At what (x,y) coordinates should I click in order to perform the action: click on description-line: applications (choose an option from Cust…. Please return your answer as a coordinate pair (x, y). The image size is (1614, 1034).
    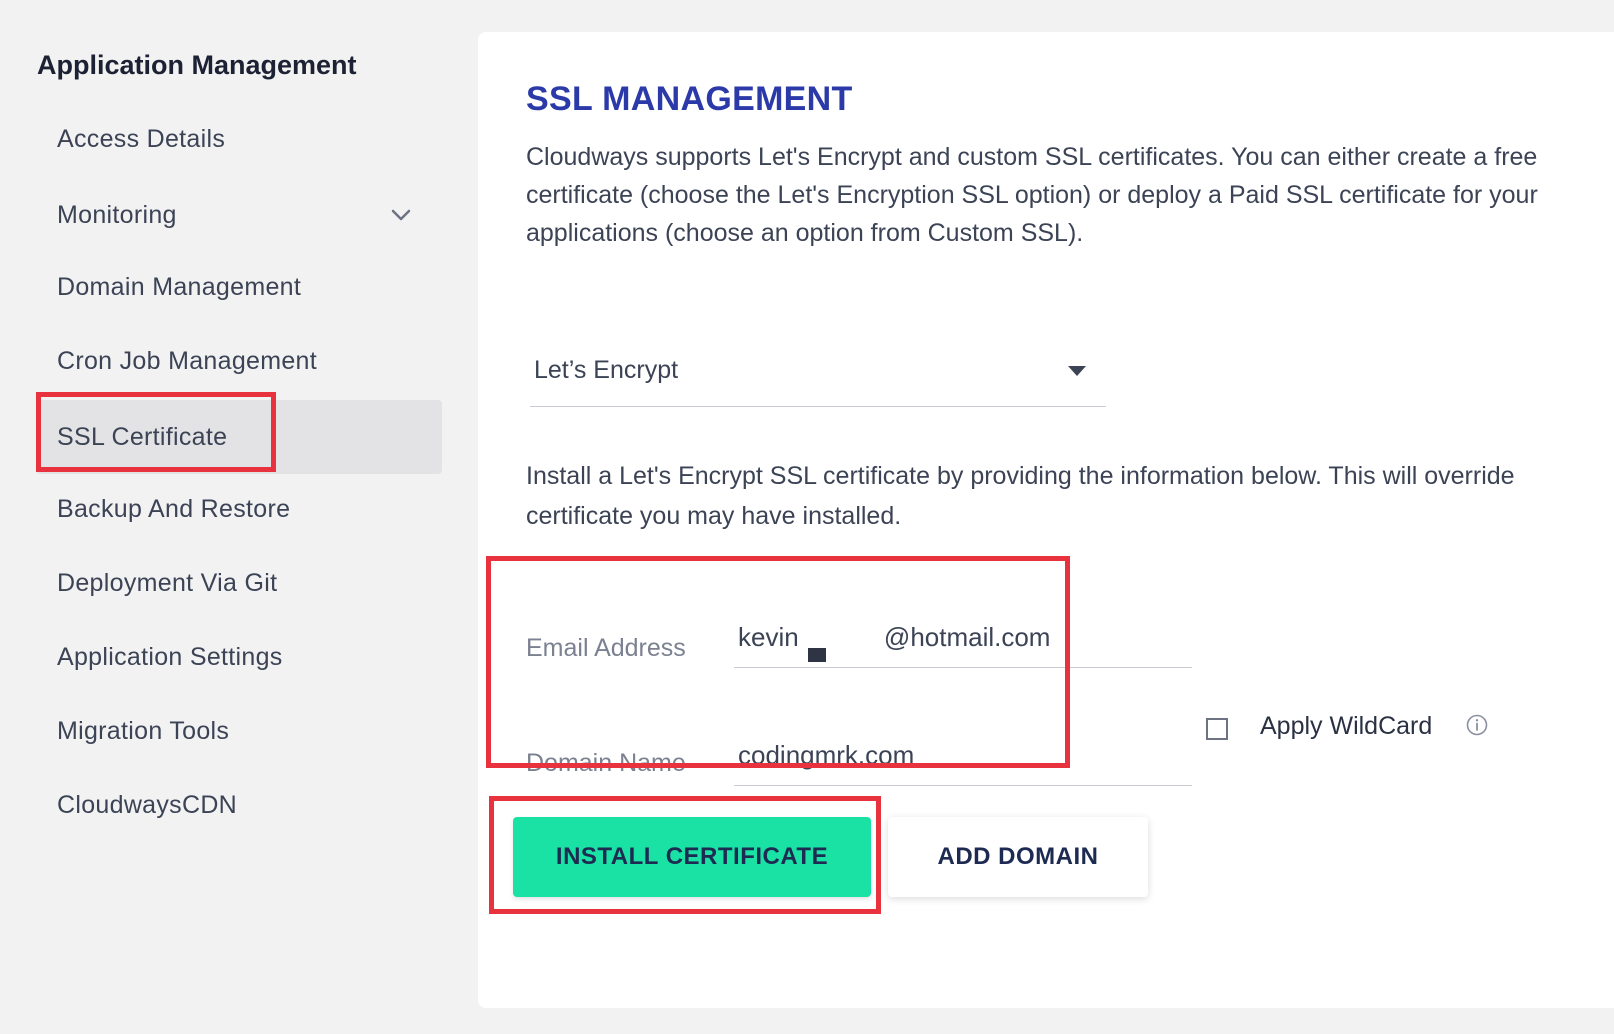
    Looking at the image, I should click on (805, 233).